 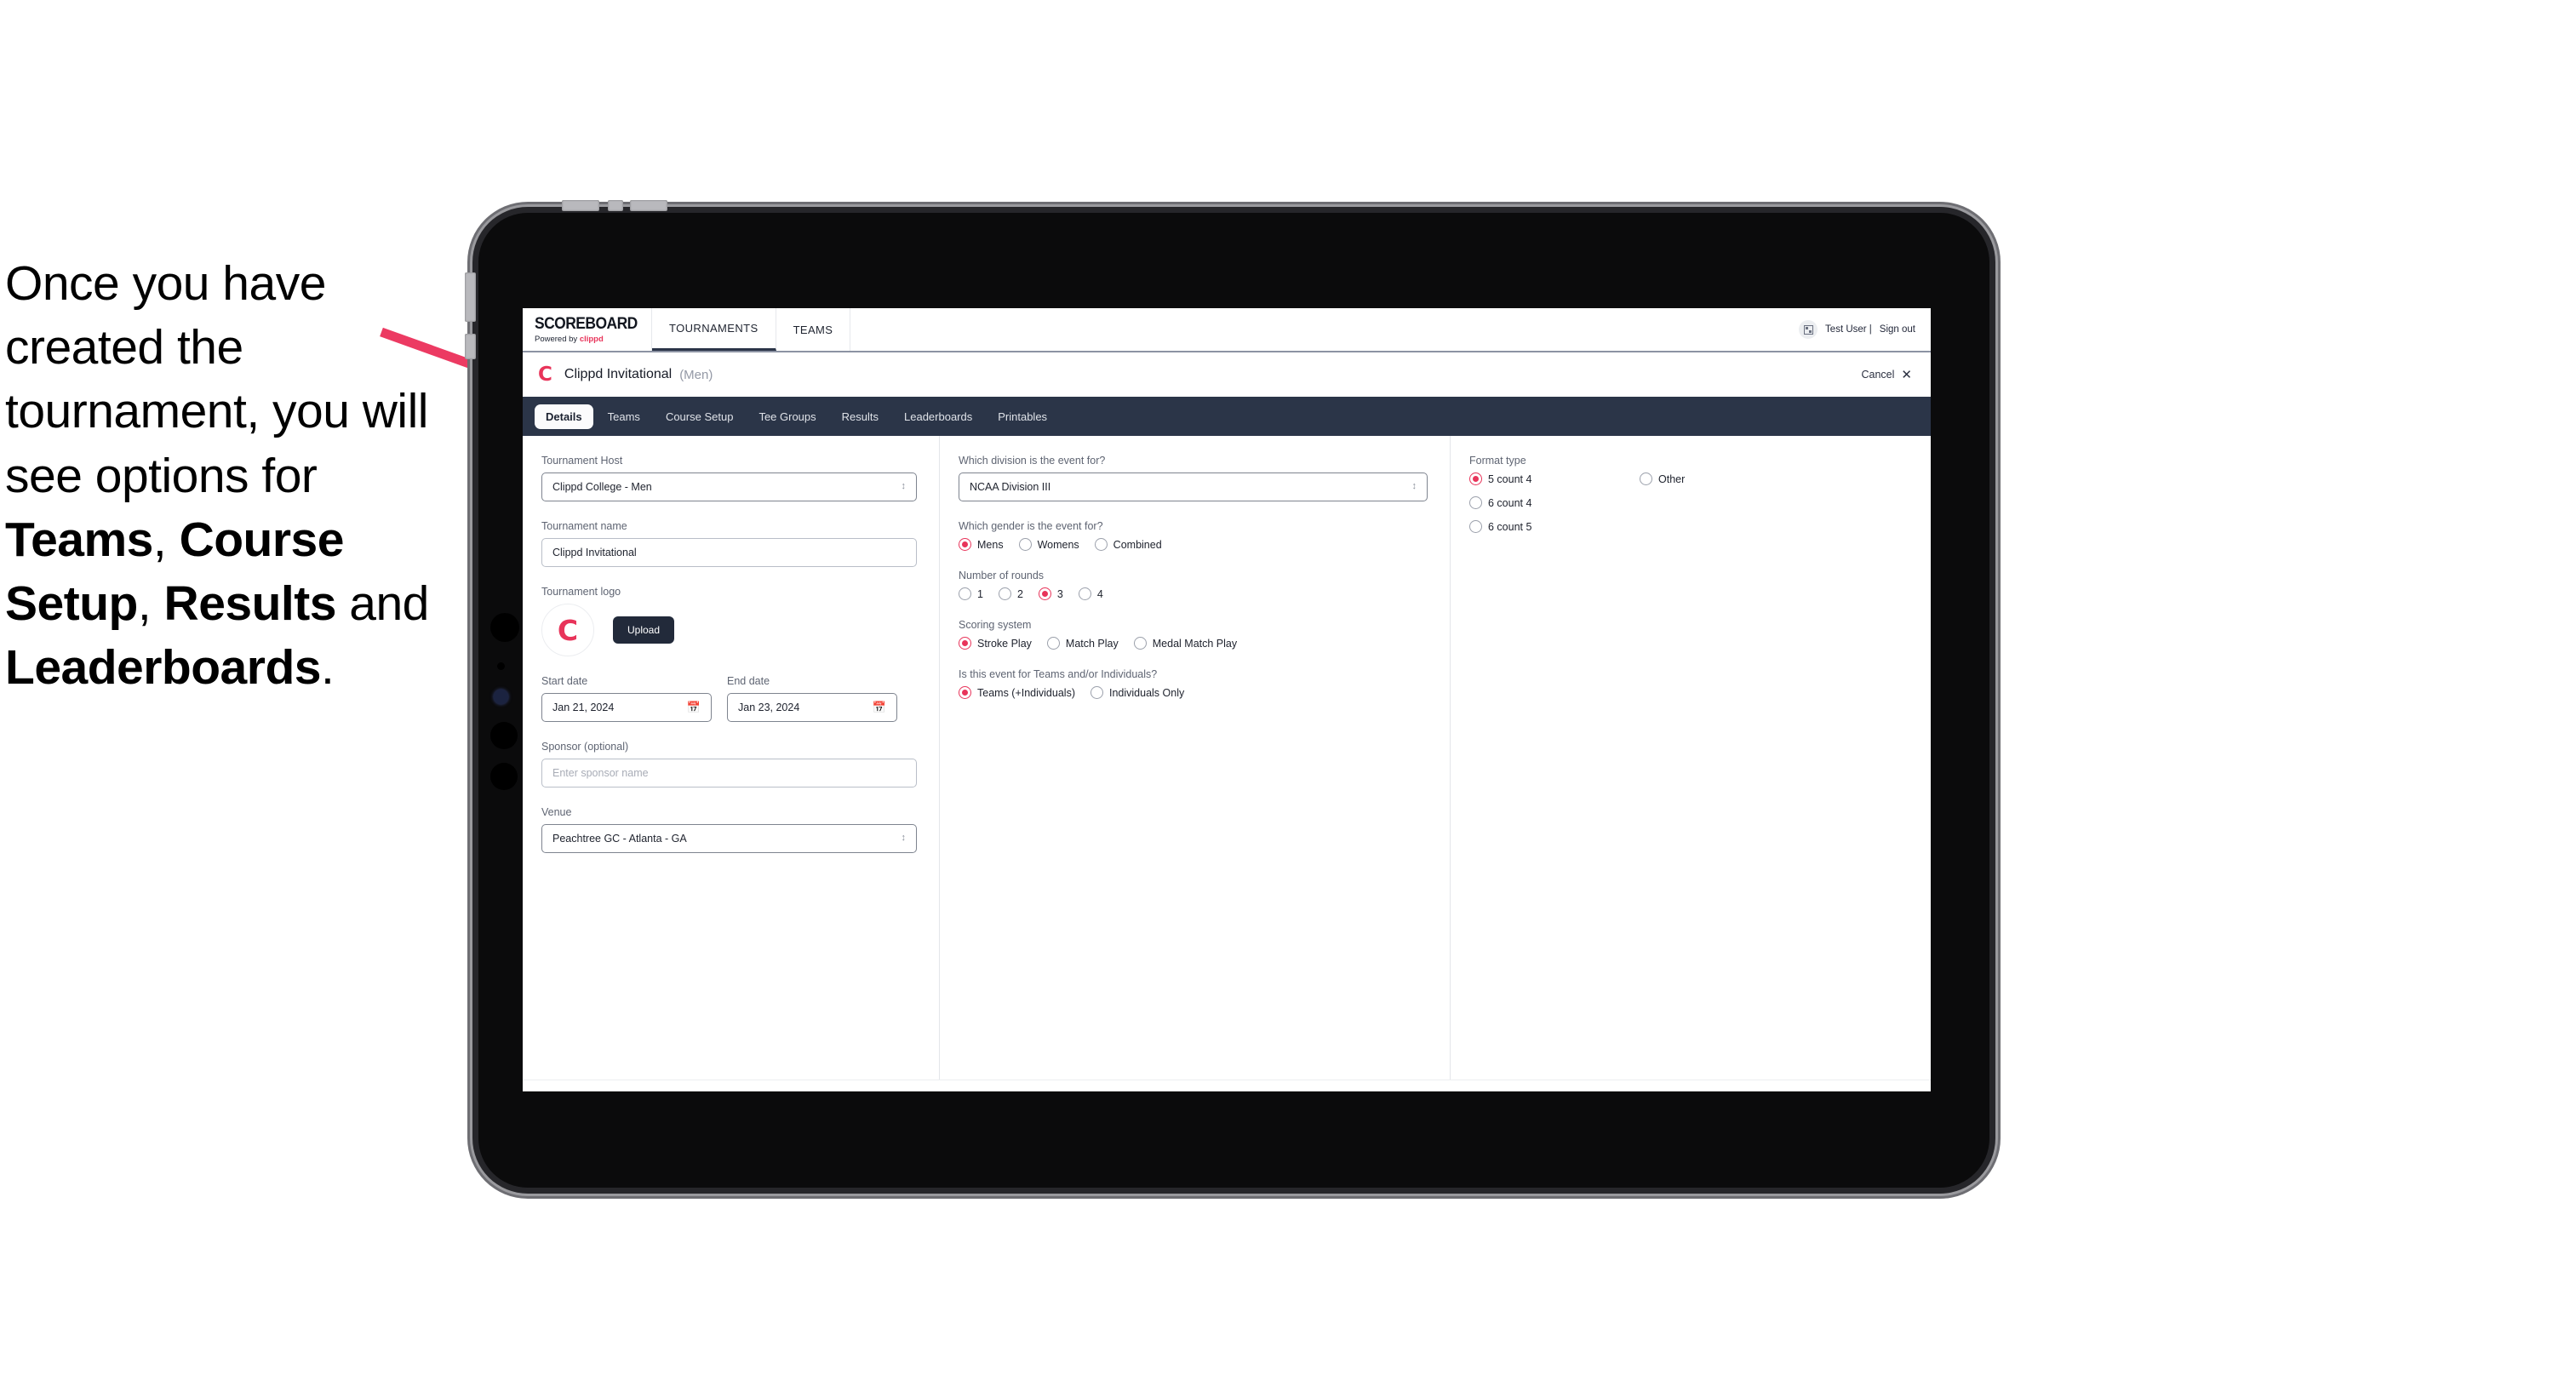 What do you see at coordinates (1725, 478) in the screenshot?
I see `format-option-other: Other` at bounding box center [1725, 478].